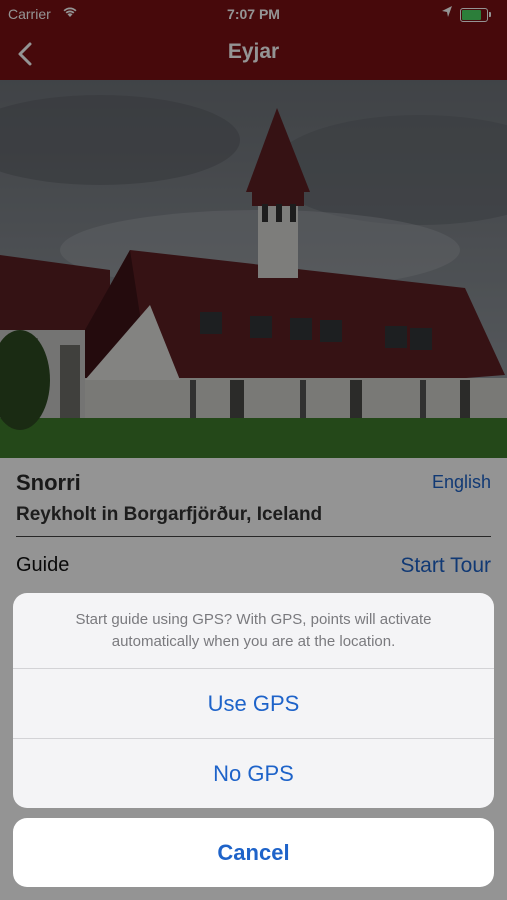 The width and height of the screenshot is (507, 900). What do you see at coordinates (253, 852) in the screenshot?
I see `cancel-button: Cancel` at bounding box center [253, 852].